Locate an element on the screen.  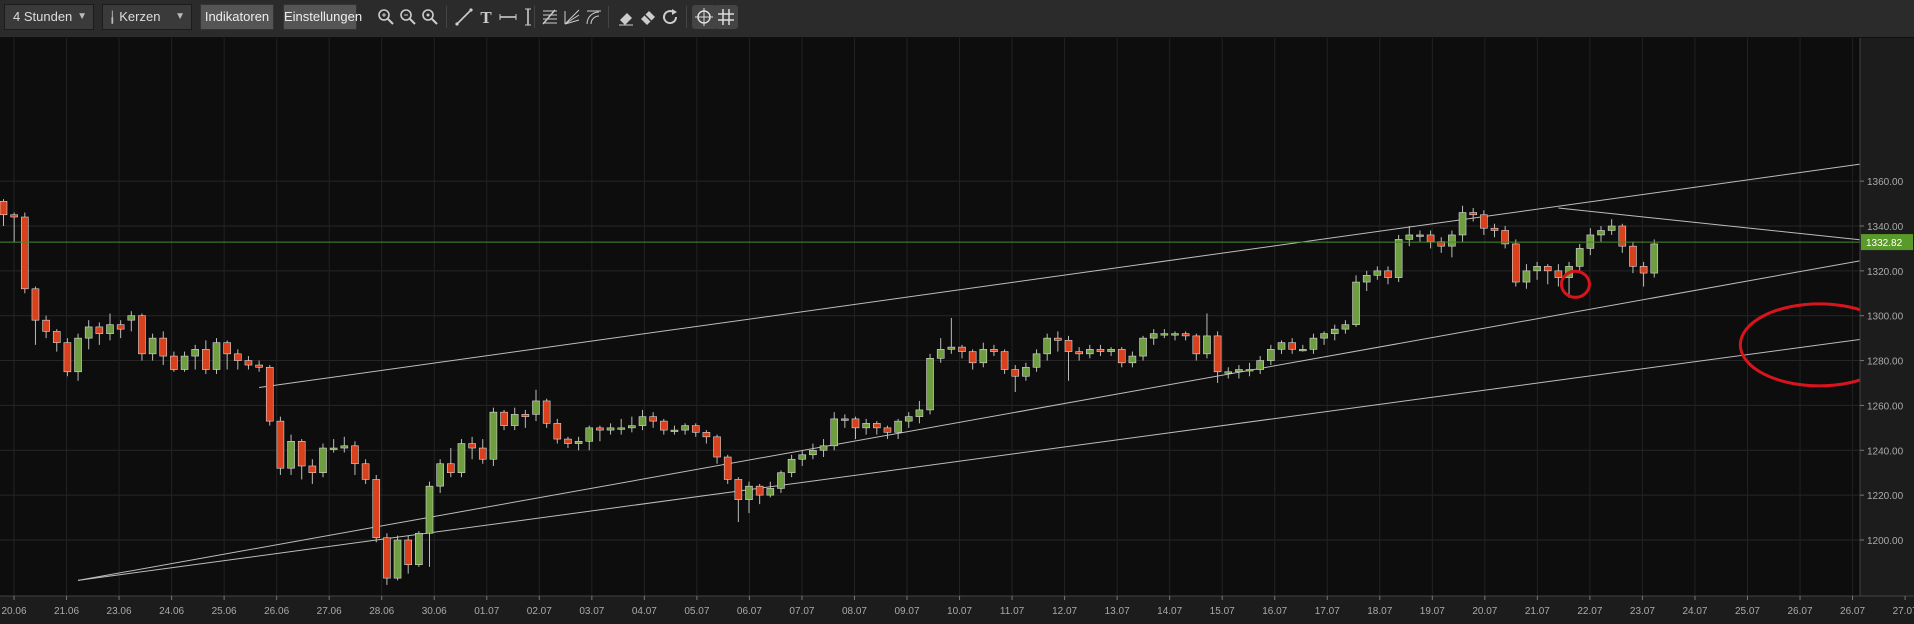
zoom-in-icon is located at coordinates (386, 17).